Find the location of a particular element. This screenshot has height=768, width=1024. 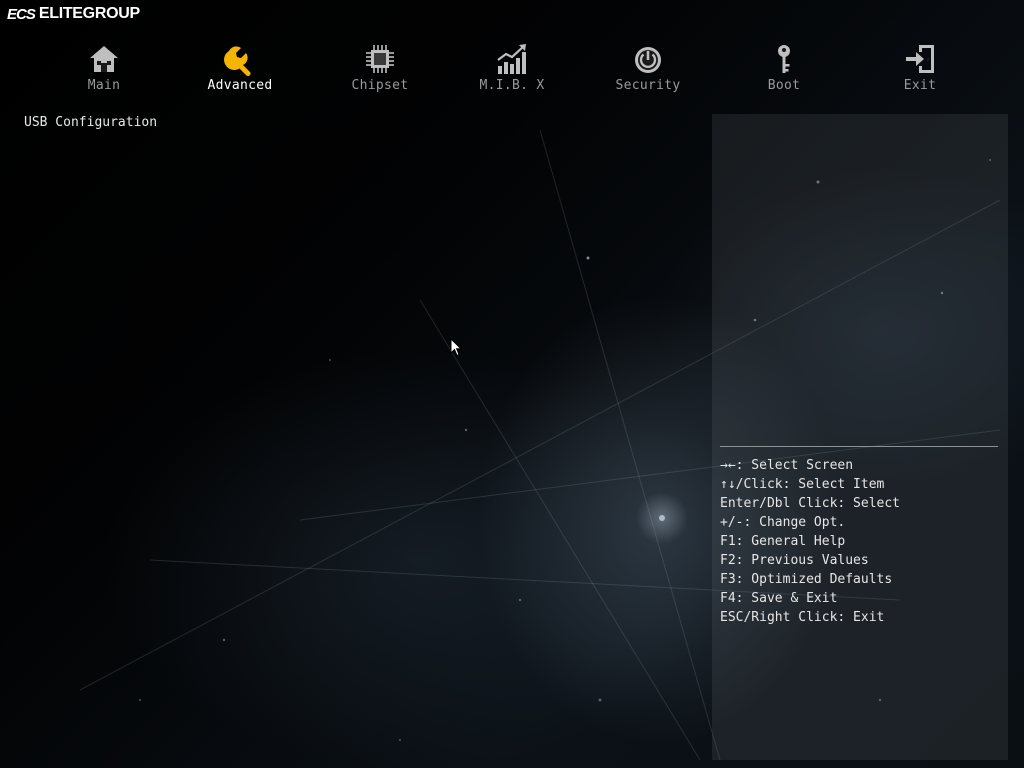

tab-boot-label: Boot is located at coordinates (784, 85).